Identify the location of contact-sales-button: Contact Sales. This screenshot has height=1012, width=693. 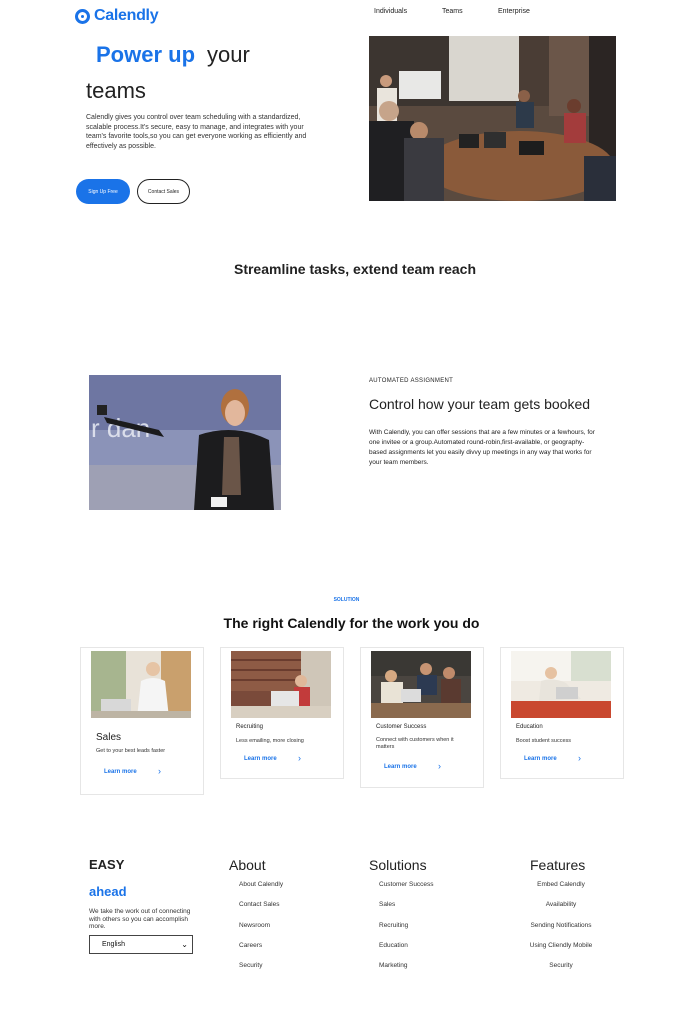
(163, 191).